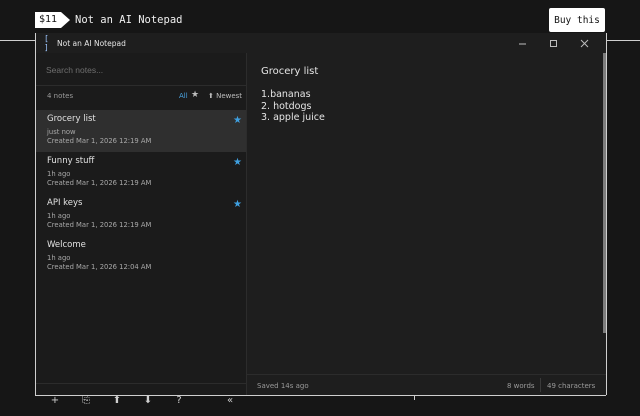 The width and height of the screenshot is (640, 416). I want to click on list-header: 4 notes All ★ ⬆ Newest, so click(141, 97).